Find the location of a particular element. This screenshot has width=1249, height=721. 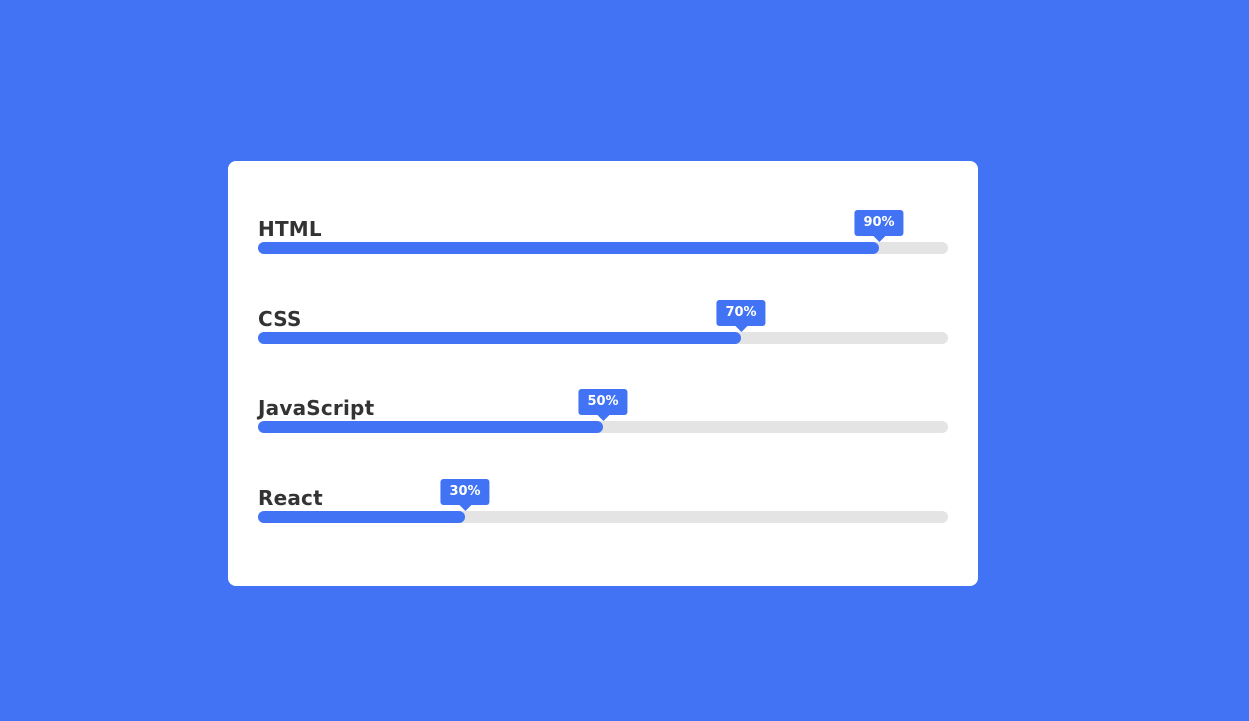

skill-row-html: HTML 90% is located at coordinates (603, 243).